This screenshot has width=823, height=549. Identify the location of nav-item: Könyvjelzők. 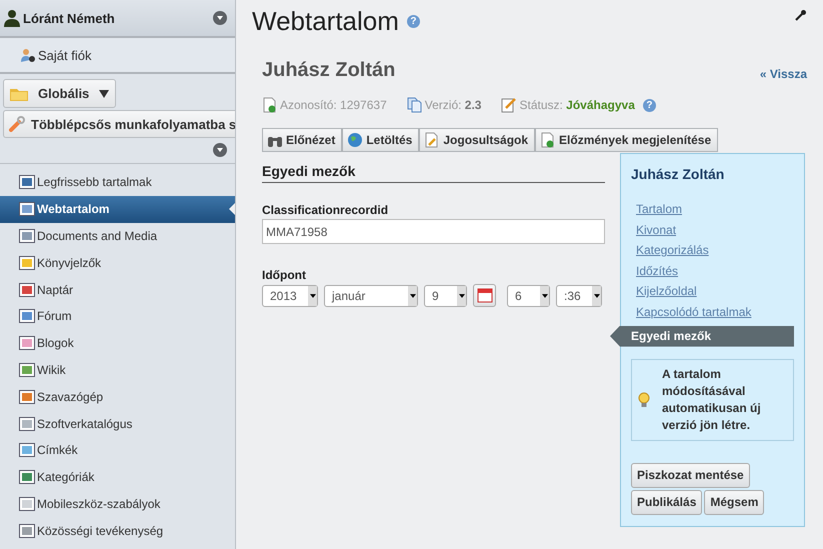
(117, 262).